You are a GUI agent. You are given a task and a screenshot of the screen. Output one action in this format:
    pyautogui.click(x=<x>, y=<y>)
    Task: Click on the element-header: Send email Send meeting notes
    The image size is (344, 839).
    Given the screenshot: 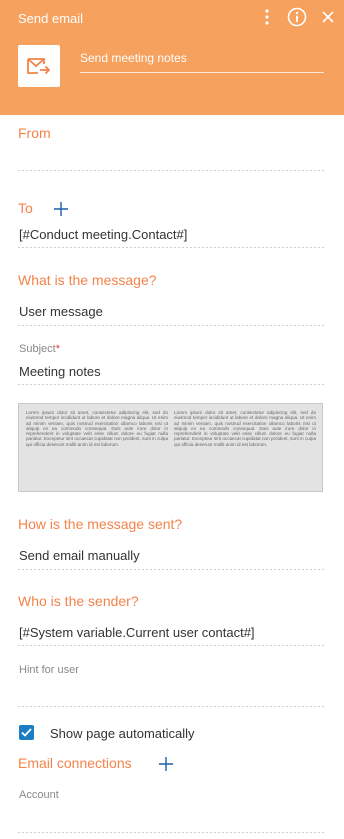 What is the action you would take?
    pyautogui.click(x=172, y=57)
    